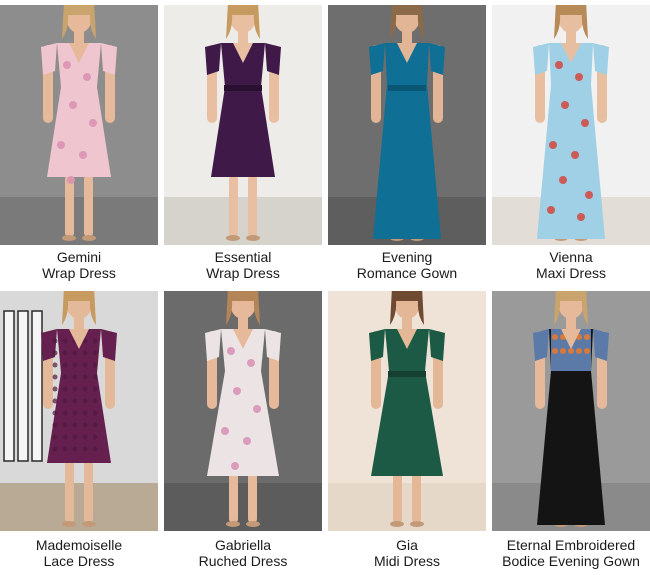  I want to click on product-name-line-2: Romance Gown, so click(407, 273).